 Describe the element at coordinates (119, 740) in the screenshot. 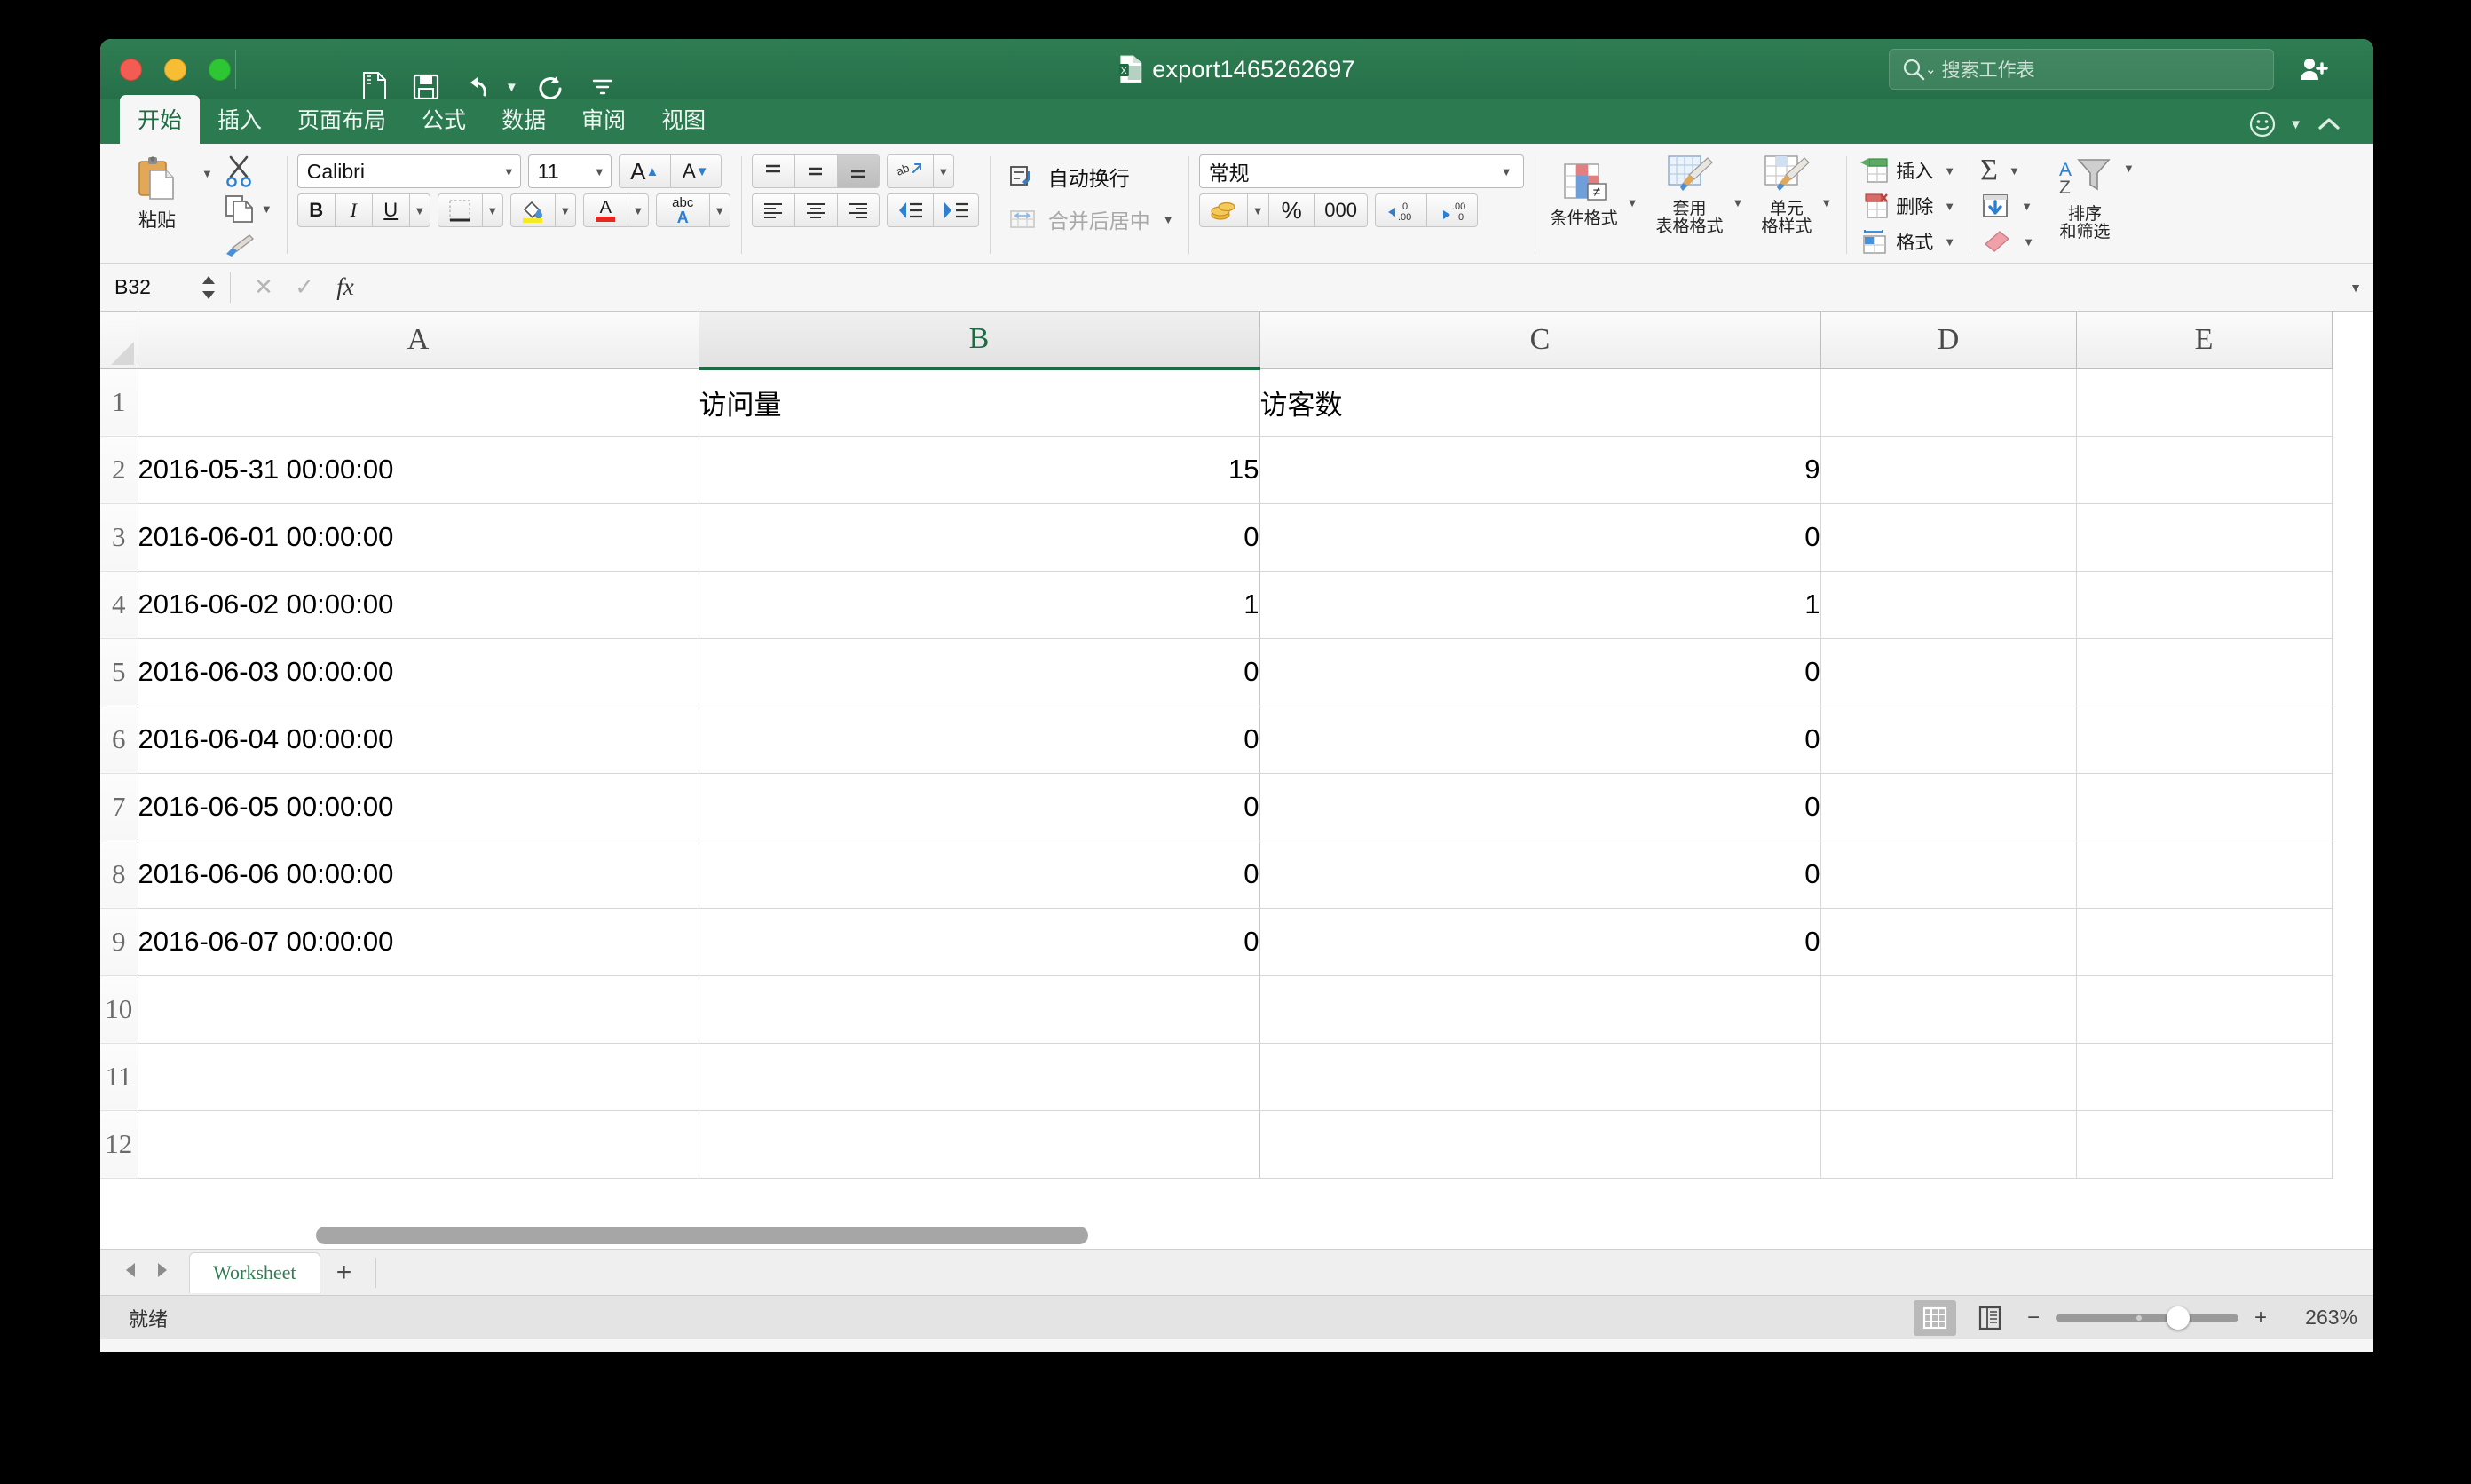

I see `row-header-6: 6` at that location.